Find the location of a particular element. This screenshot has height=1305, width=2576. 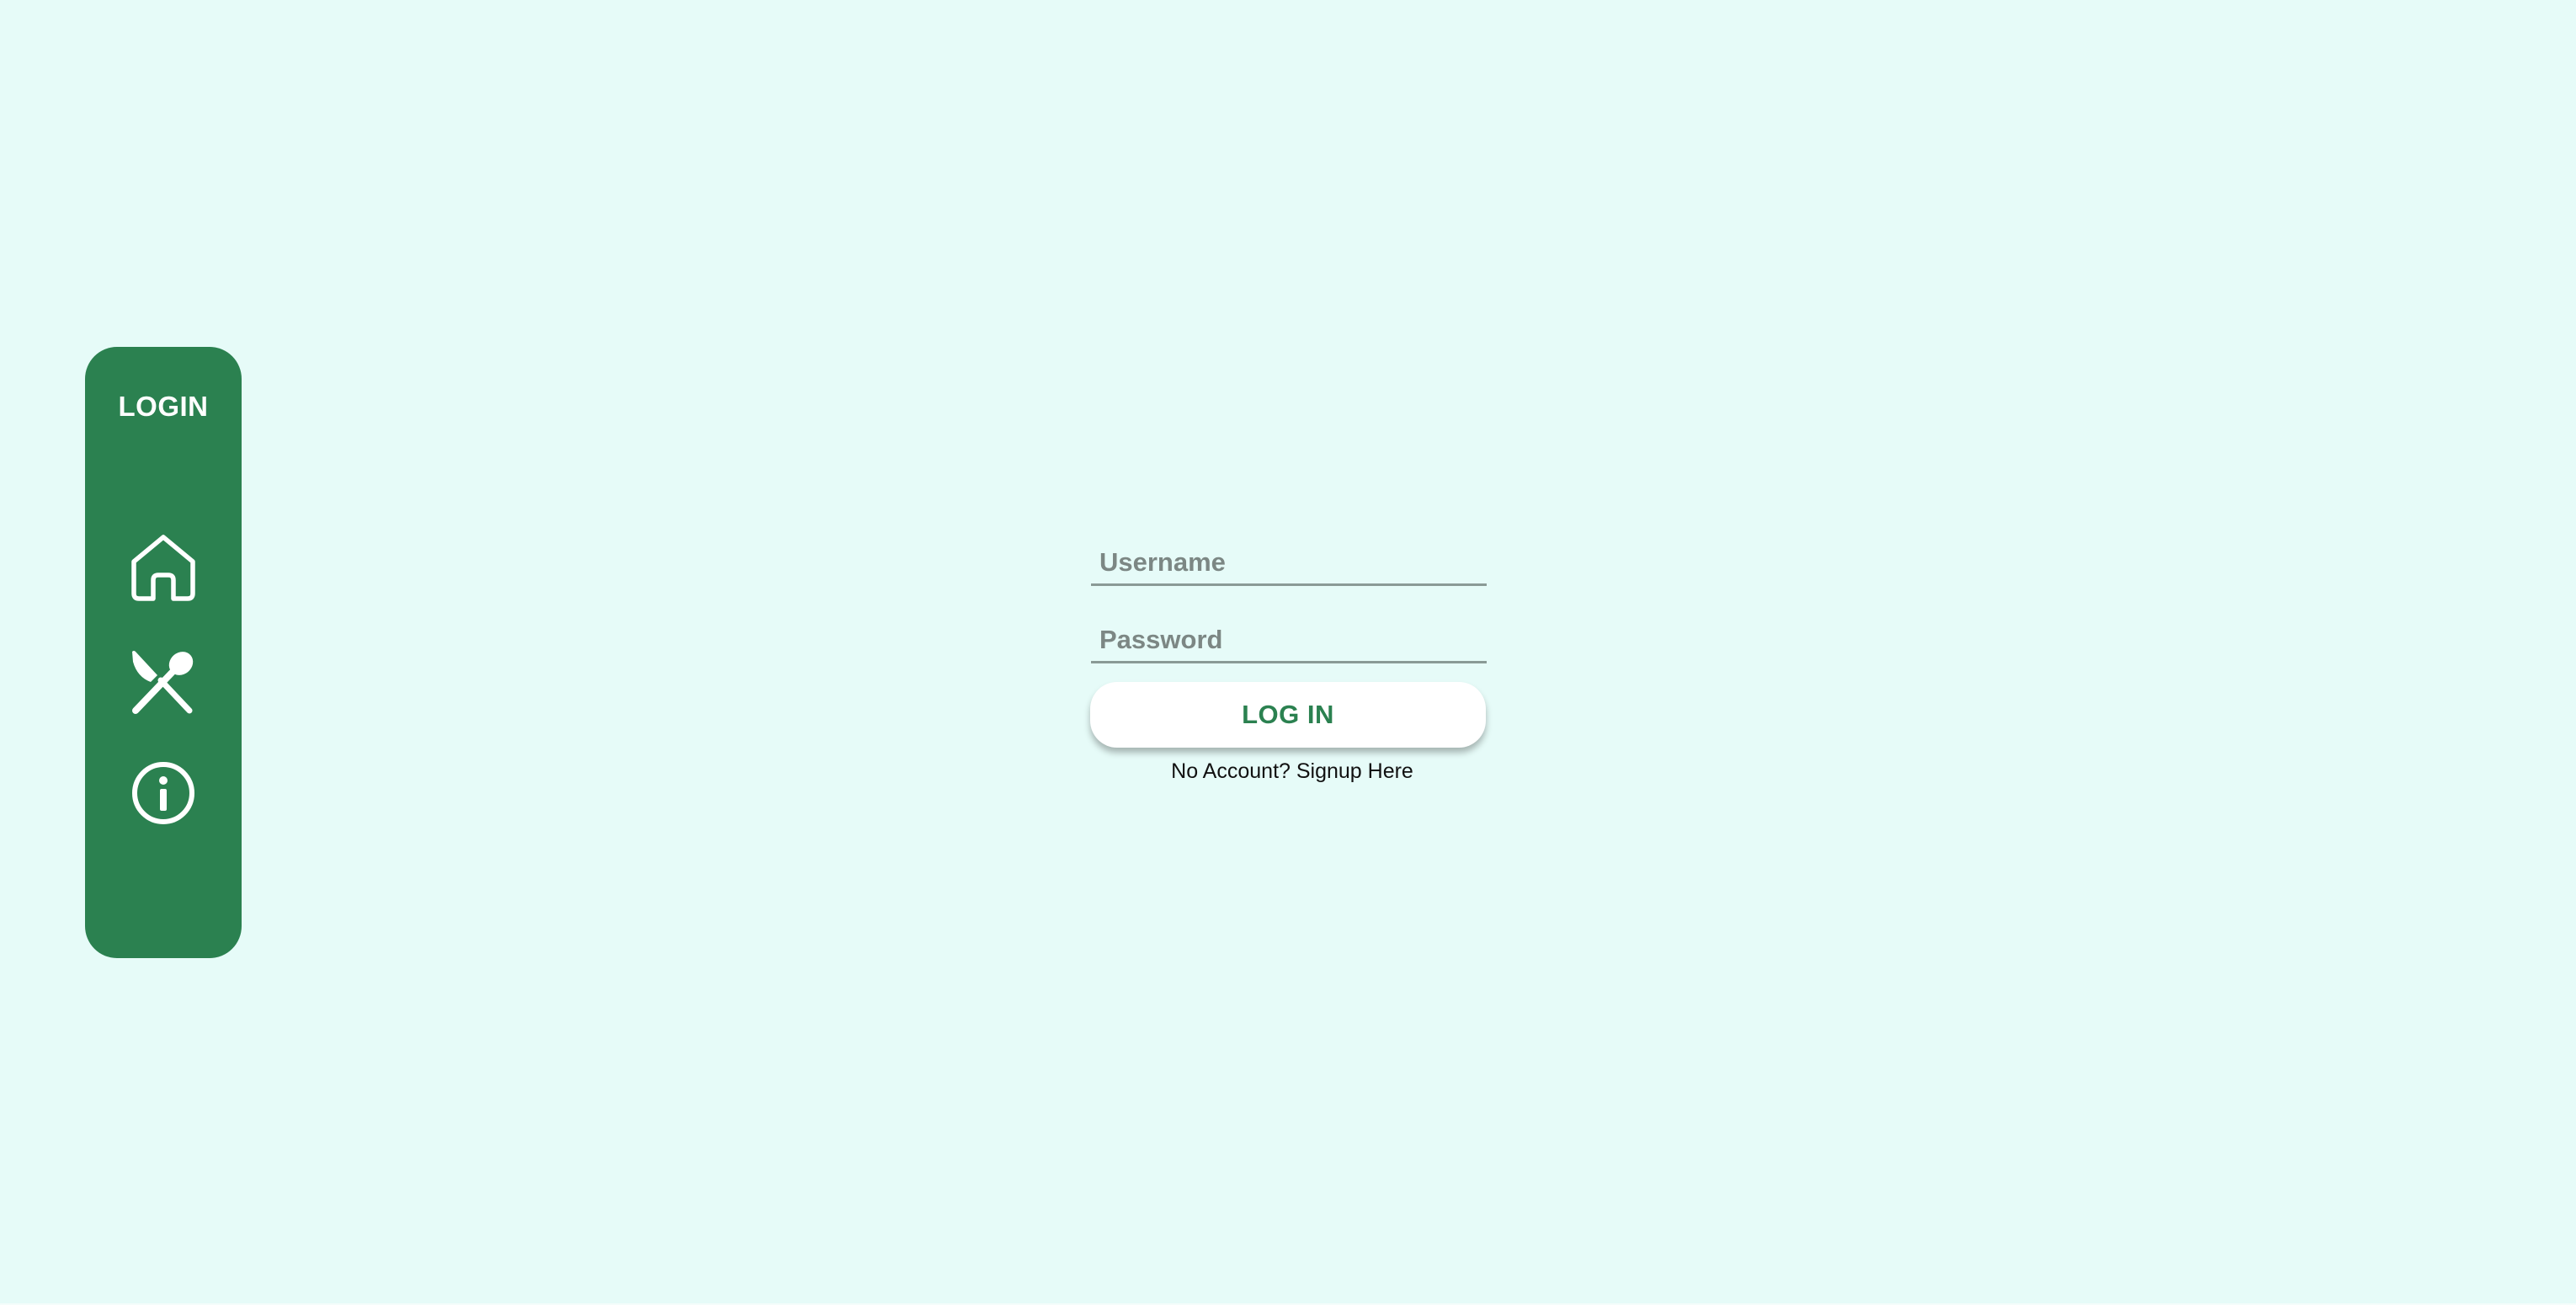

sidebar-login-link: LOGIN is located at coordinates (164, 407).